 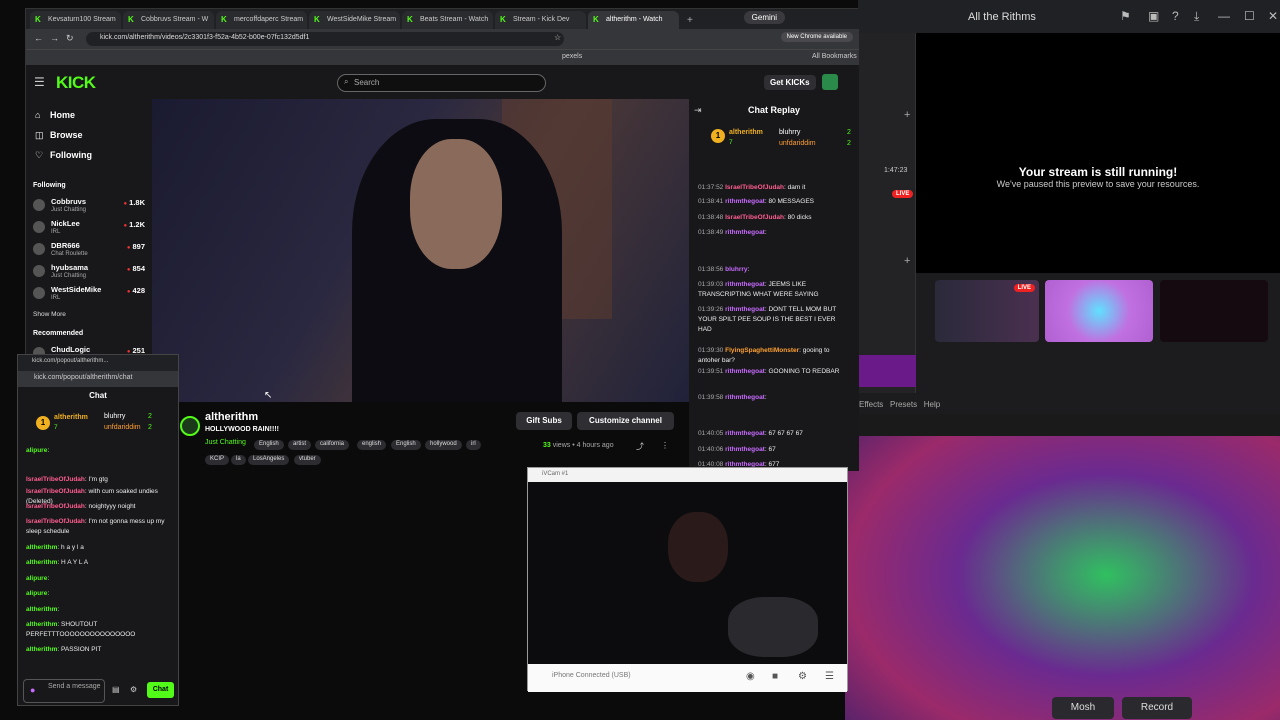 What do you see at coordinates (441, 83) in the screenshot?
I see `search-input: Search` at bounding box center [441, 83].